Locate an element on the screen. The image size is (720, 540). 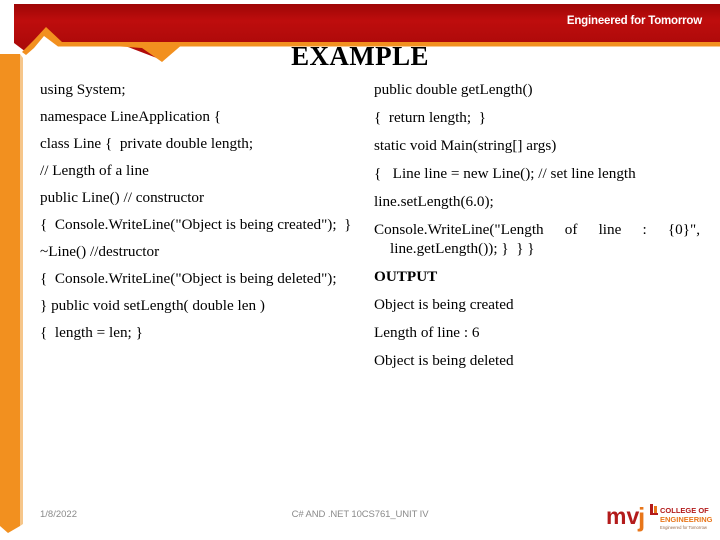
code-line: line.setLength(6.0); is located at coordinates (434, 201).